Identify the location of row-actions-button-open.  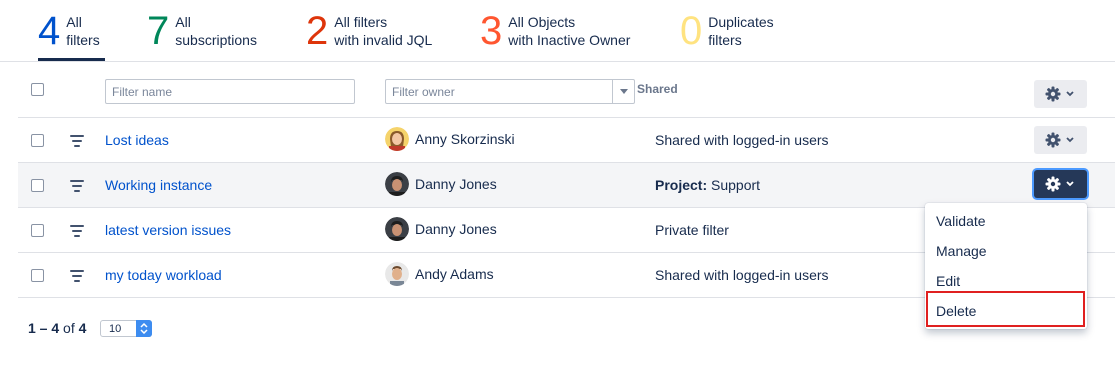
(1060, 184).